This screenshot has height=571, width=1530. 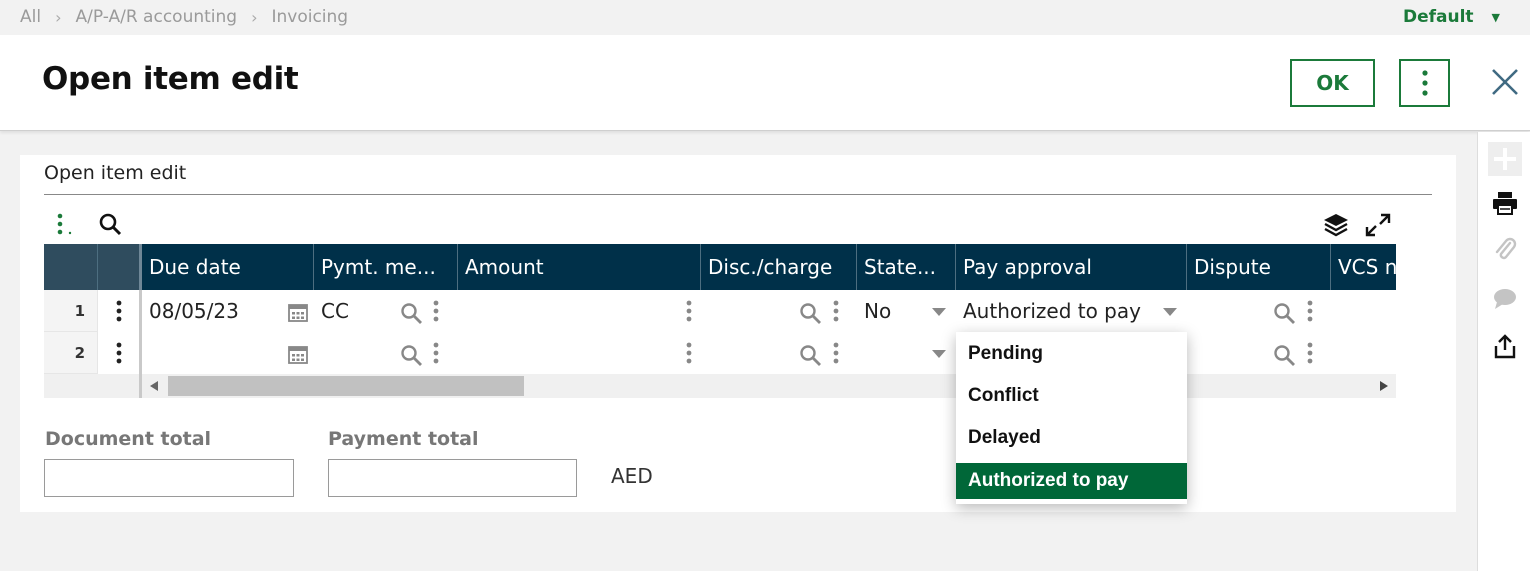 I want to click on option-pending: Pending, so click(x=1071, y=354).